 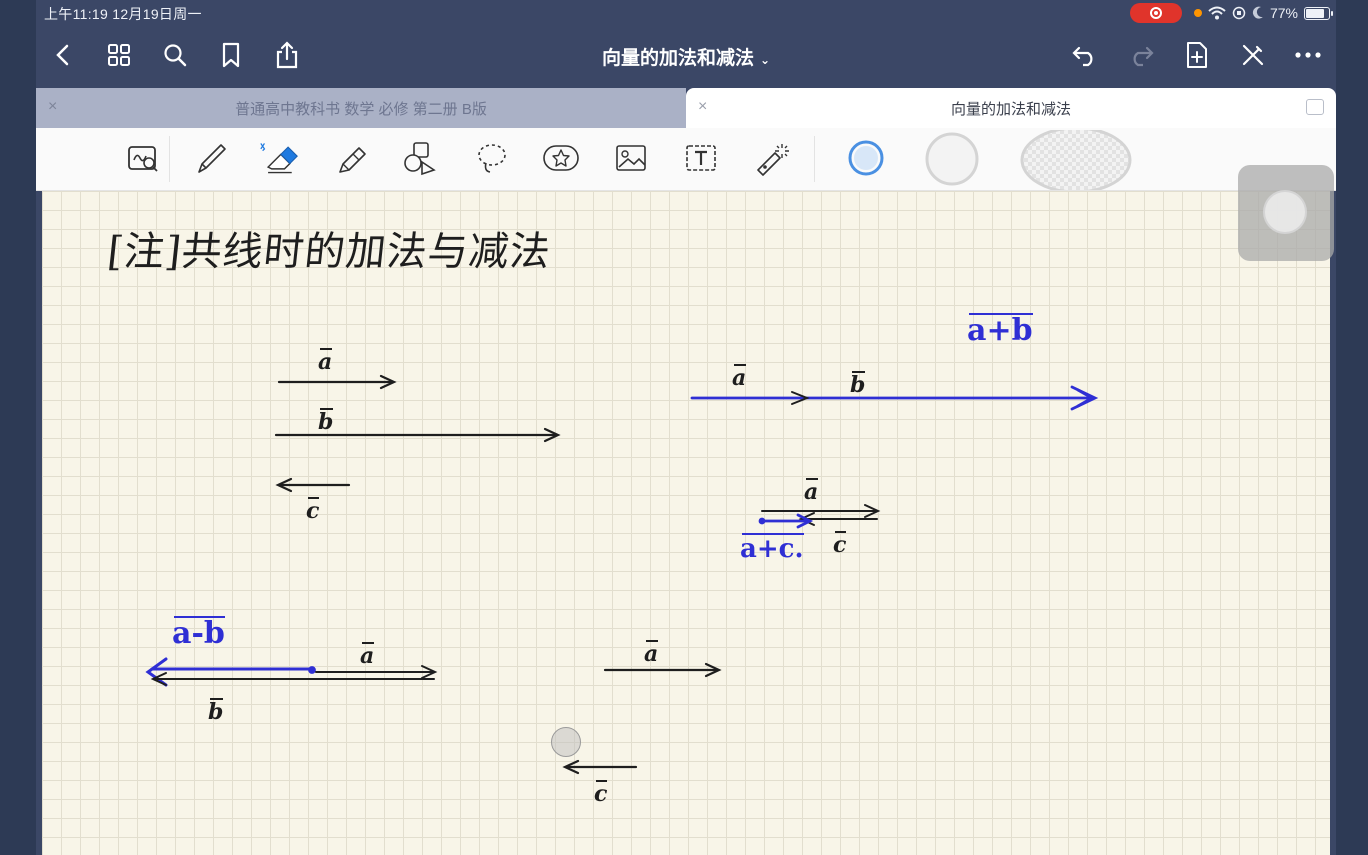 I want to click on shapes-icon, so click(x=420, y=159).